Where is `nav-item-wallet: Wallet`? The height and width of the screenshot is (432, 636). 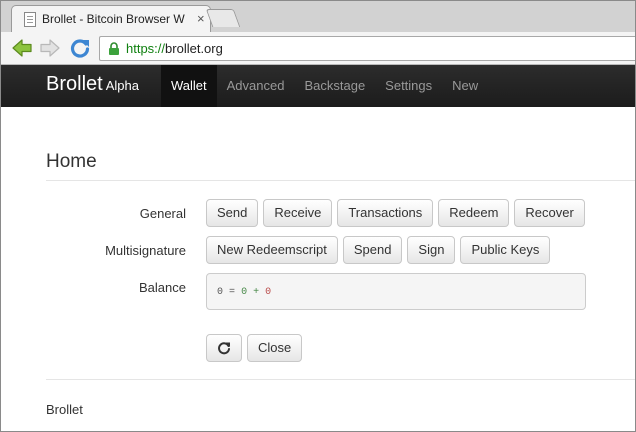
nav-item-wallet: Wallet is located at coordinates (189, 86).